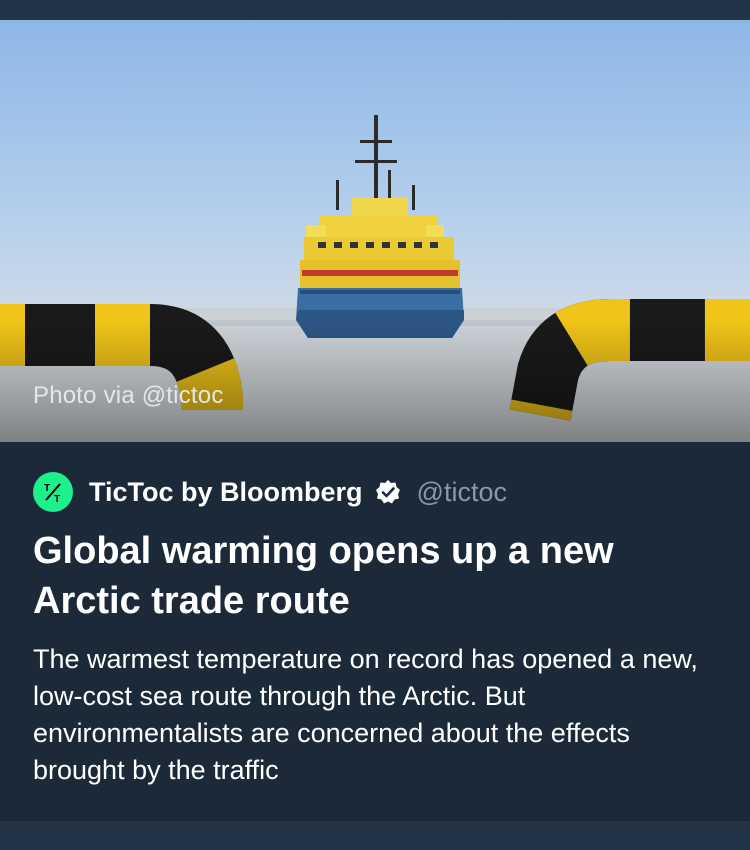 The image size is (750, 850). I want to click on verified-badge-icon, so click(388, 492).